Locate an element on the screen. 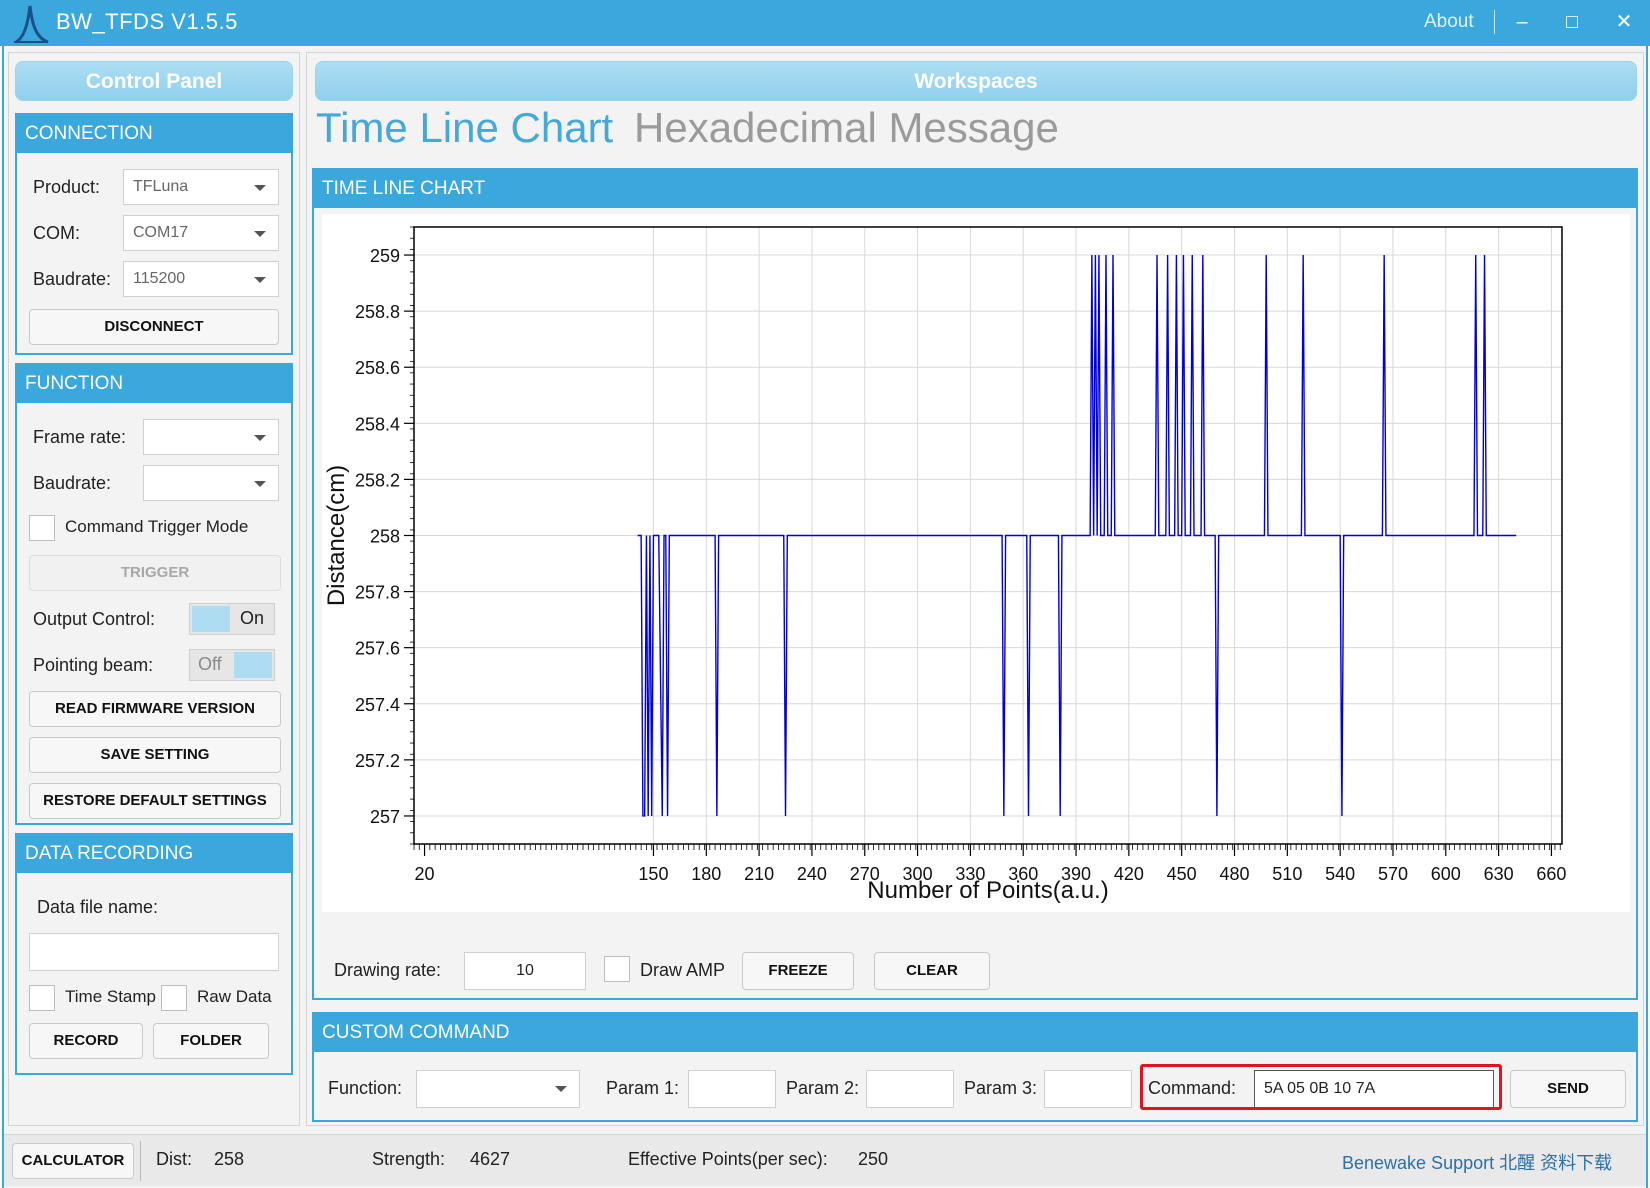 The height and width of the screenshot is (1188, 1650). param2-label: Param 2: is located at coordinates (823, 1088).